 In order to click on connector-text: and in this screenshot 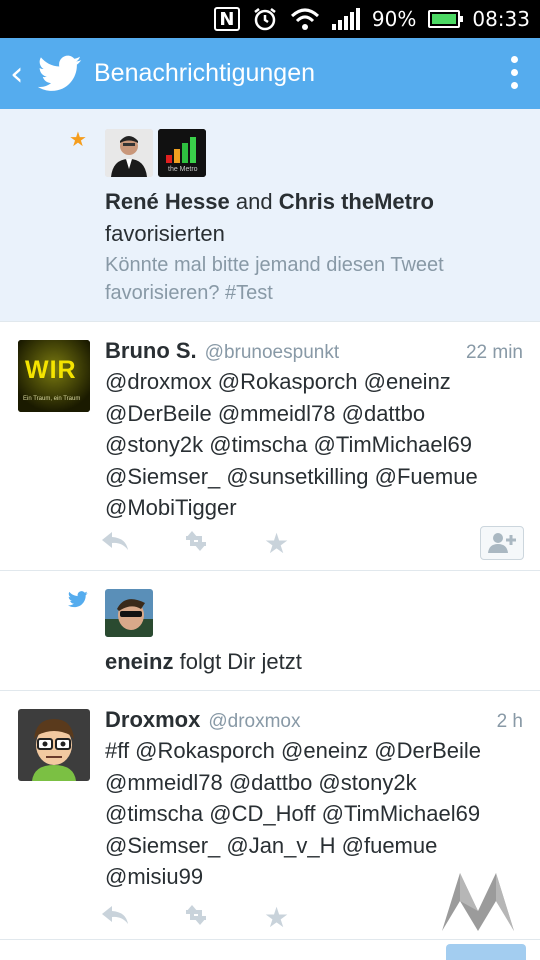, I will do `click(254, 201)`.